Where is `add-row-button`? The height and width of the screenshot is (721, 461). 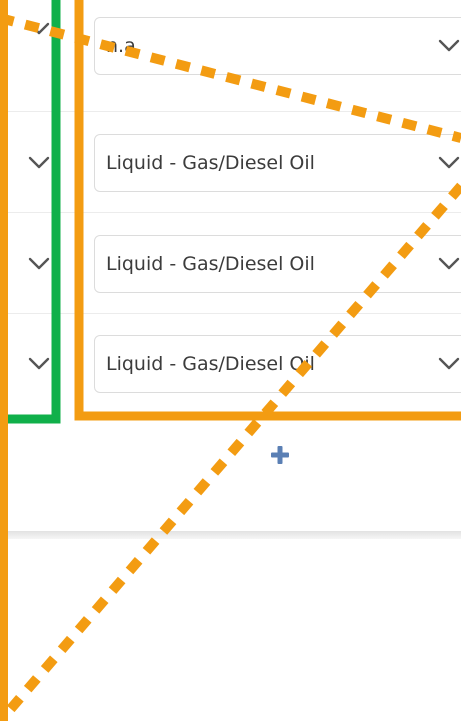 add-row-button is located at coordinates (280, 455).